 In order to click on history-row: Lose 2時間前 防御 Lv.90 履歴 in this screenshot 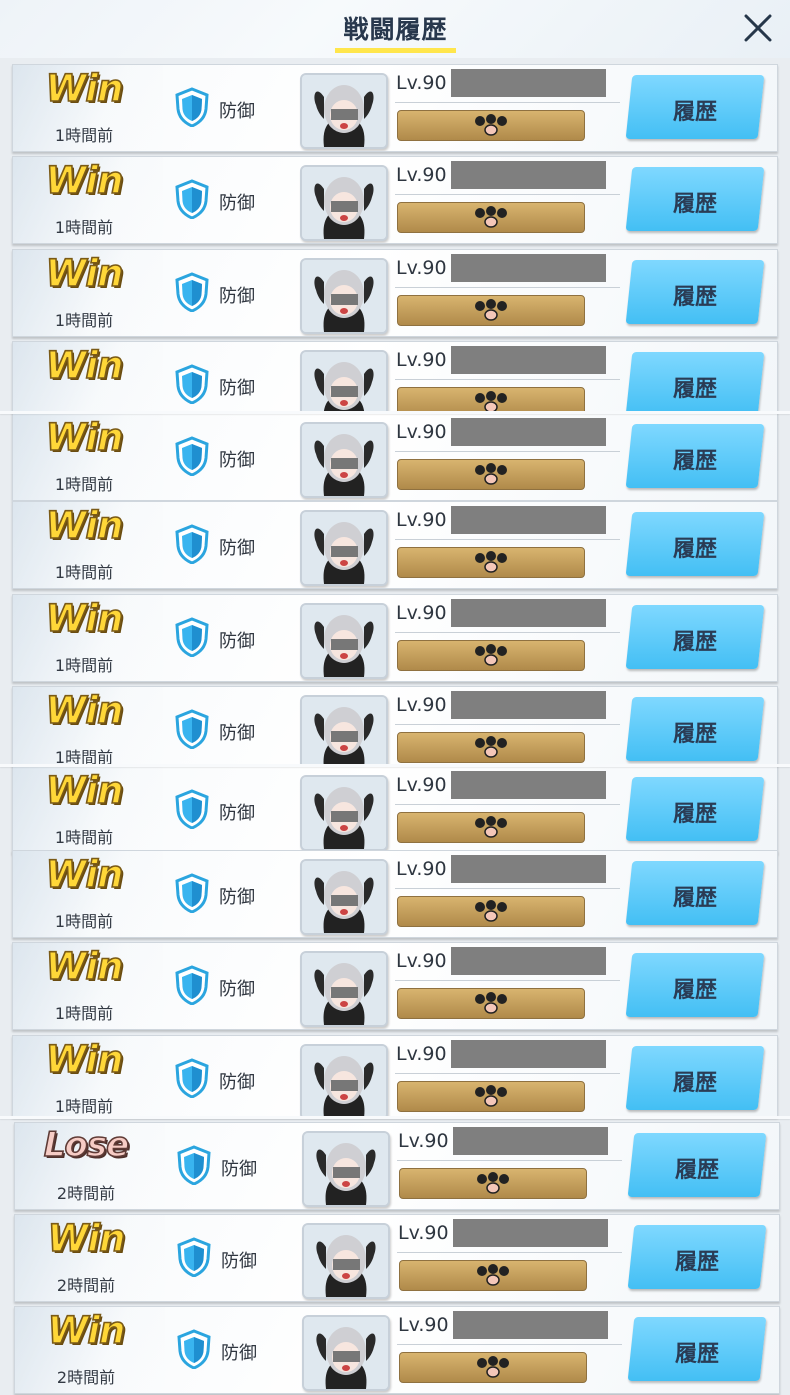, I will do `click(397, 1166)`.